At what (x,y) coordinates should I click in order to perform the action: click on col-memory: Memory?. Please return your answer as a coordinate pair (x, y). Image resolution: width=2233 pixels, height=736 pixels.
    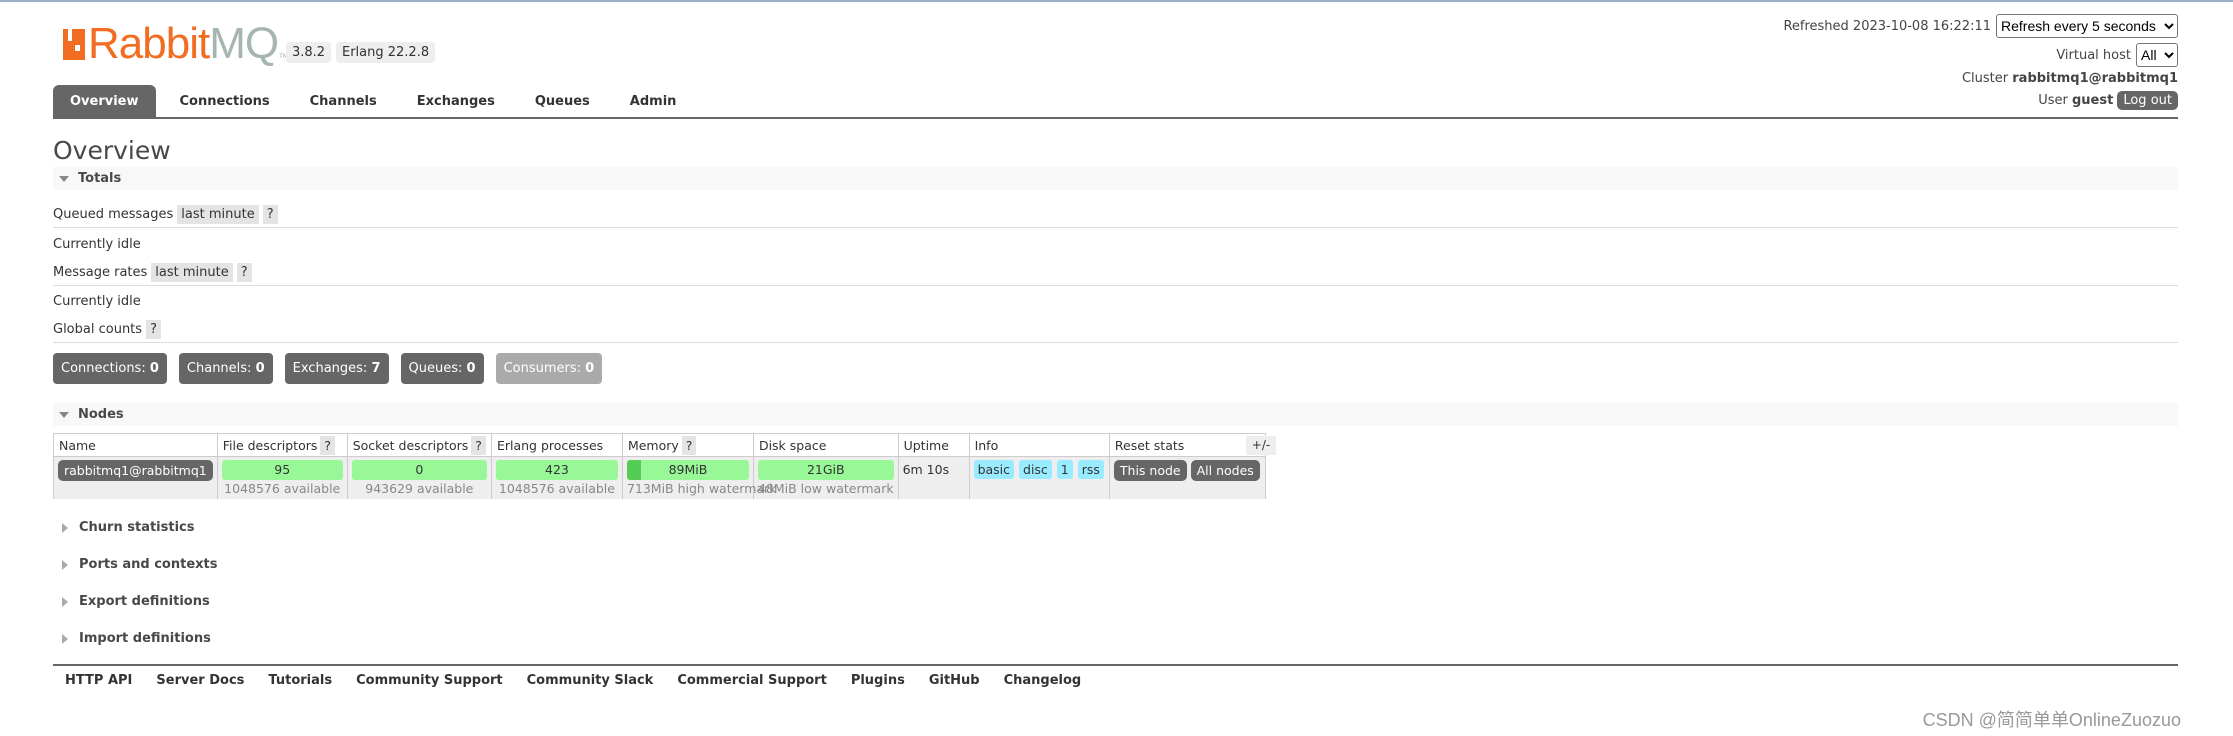
    Looking at the image, I should click on (687, 445).